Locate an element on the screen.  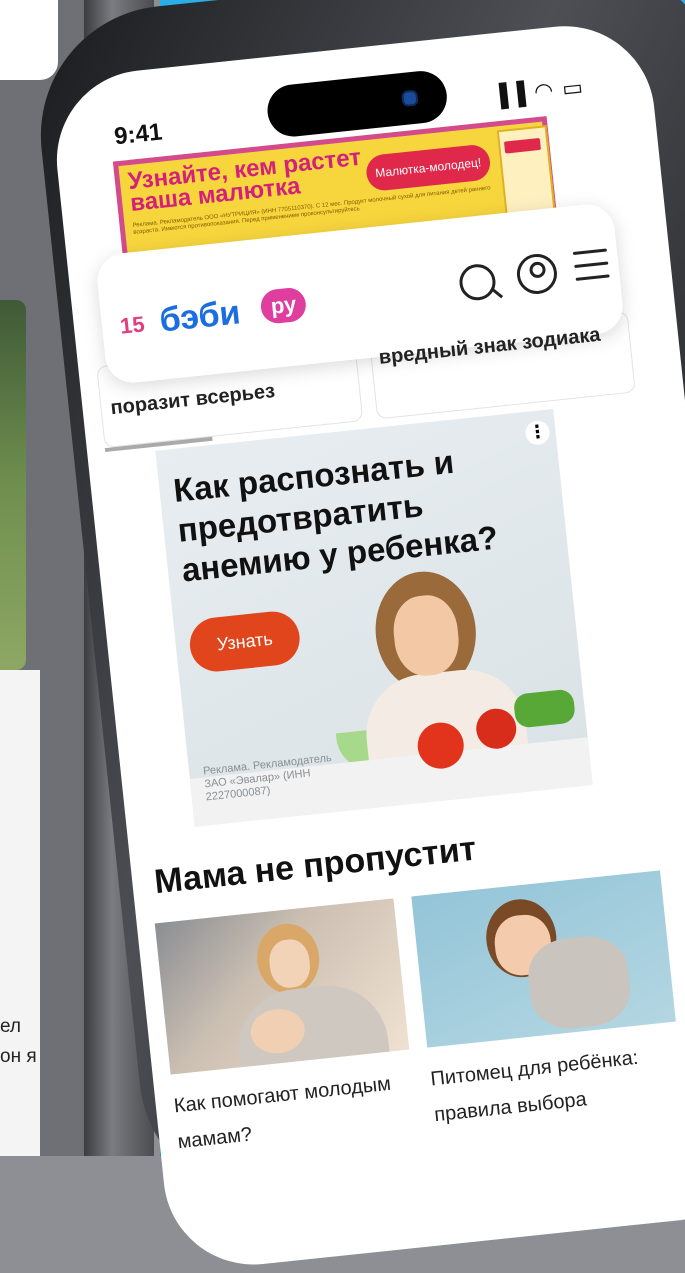
back-phone-photo is located at coordinates (13, 485).